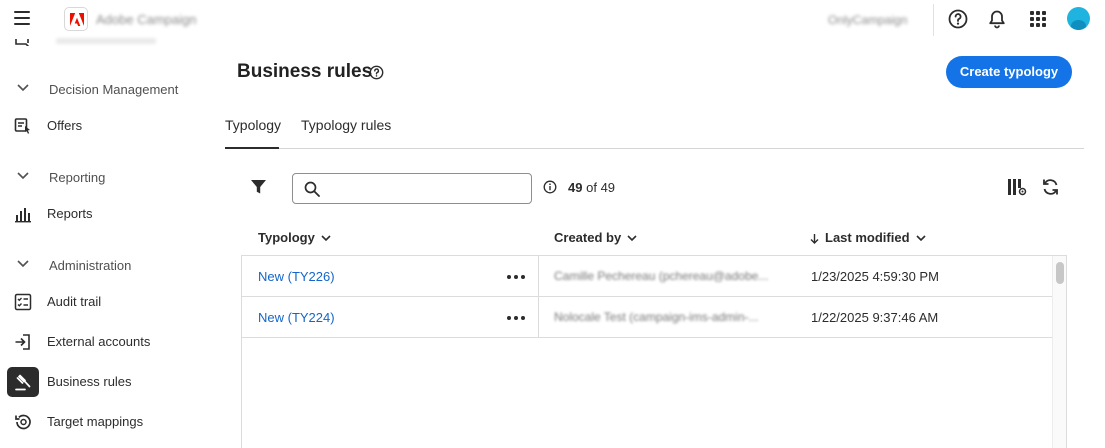 The width and height of the screenshot is (1105, 448). I want to click on last-modified-cell: 1/22/2025 9:37:46 AM, so click(875, 317).